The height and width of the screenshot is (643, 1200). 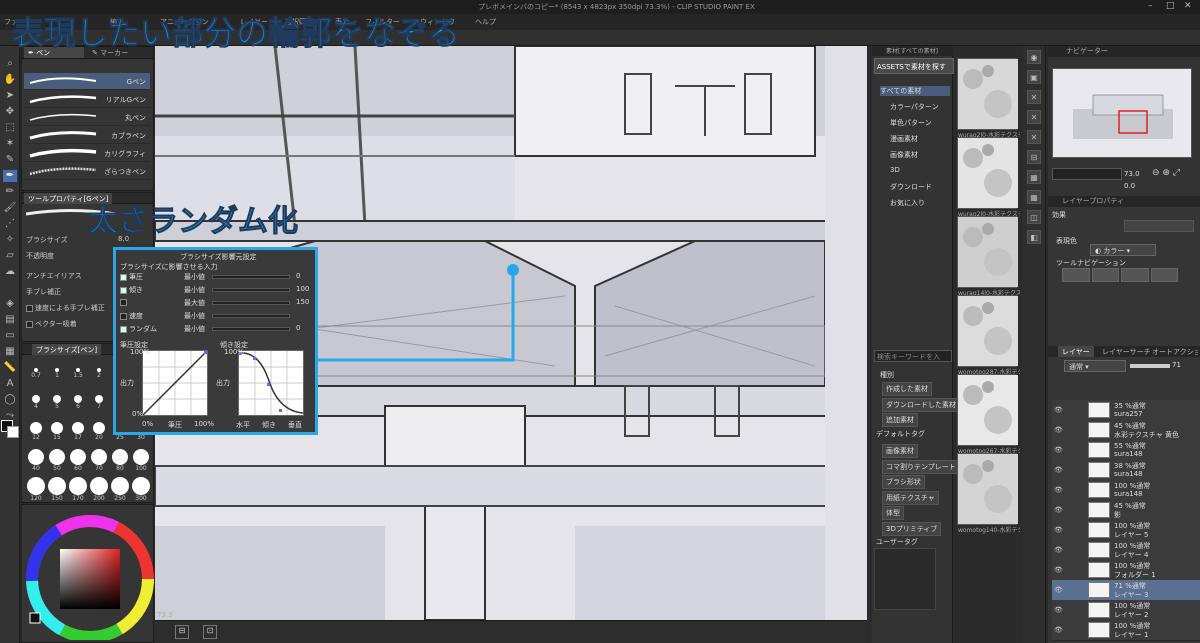 I want to click on material-search-input: 検索キーワードを入, so click(x=913, y=356).